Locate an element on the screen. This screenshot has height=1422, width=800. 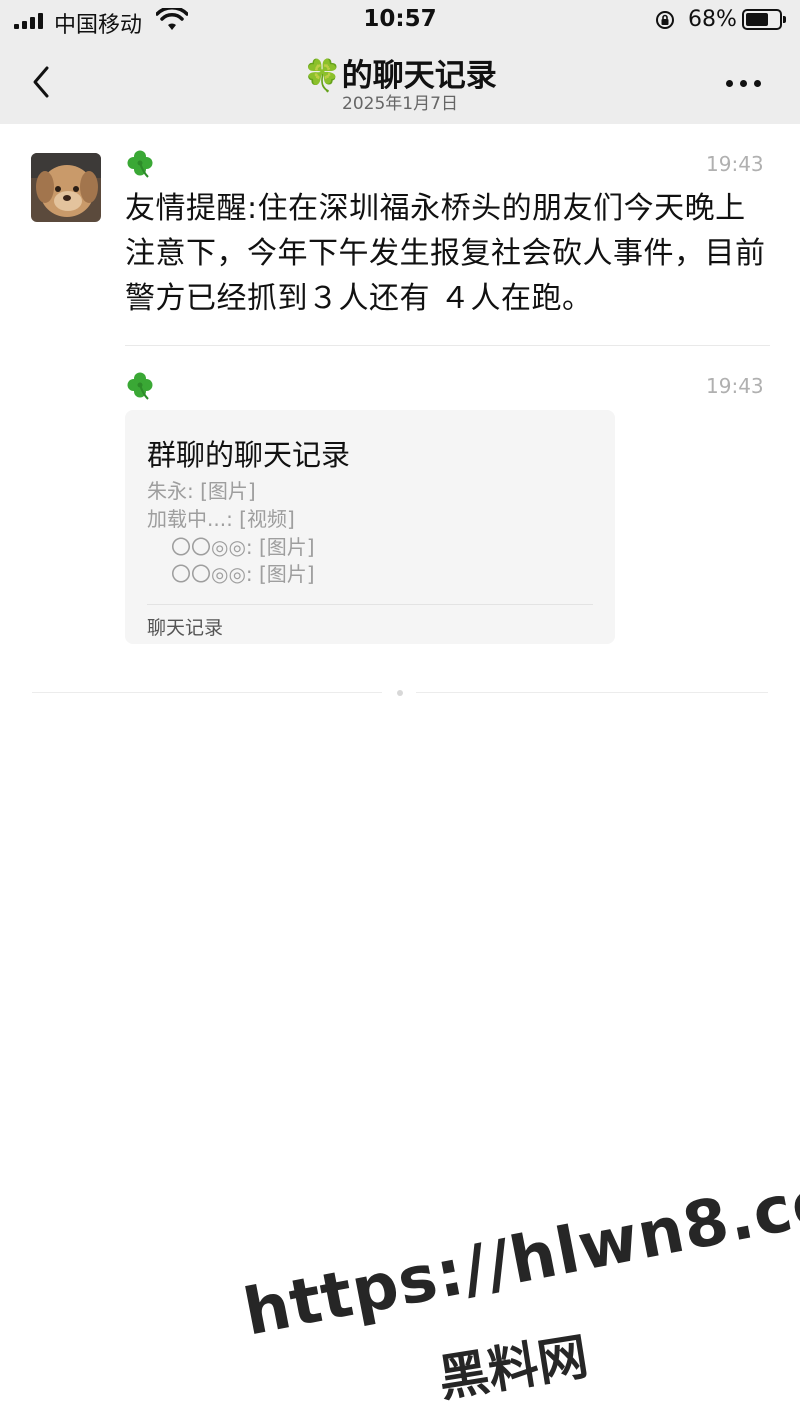
chat-record-title: 群聊的聊天记录 is located at coordinates (249, 455).